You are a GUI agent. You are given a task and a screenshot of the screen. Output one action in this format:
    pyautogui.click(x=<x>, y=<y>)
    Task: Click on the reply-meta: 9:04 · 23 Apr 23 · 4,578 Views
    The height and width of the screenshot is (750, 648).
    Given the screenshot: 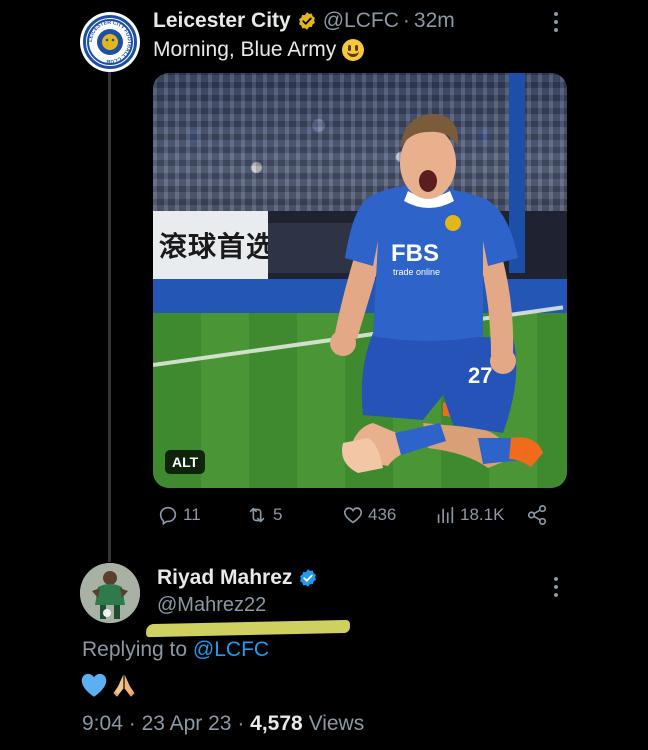 What is the action you would take?
    pyautogui.click(x=223, y=724)
    